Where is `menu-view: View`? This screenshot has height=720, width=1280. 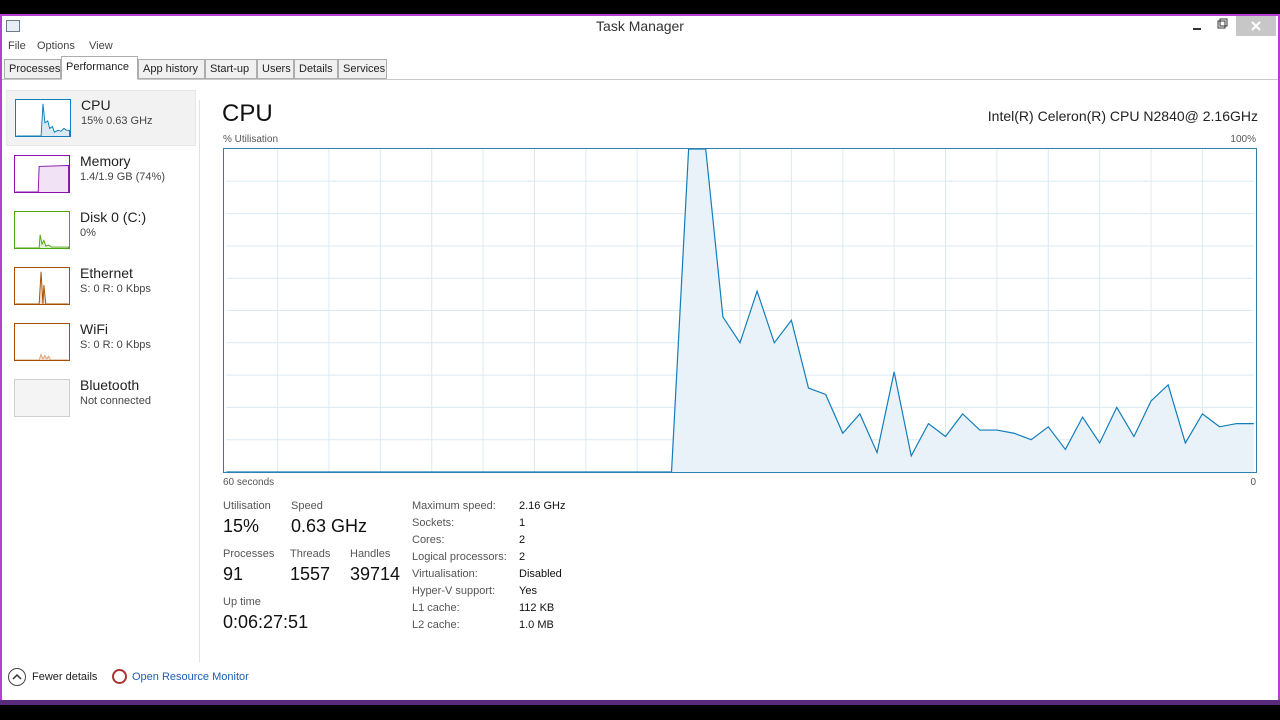
menu-view: View is located at coordinates (101, 46).